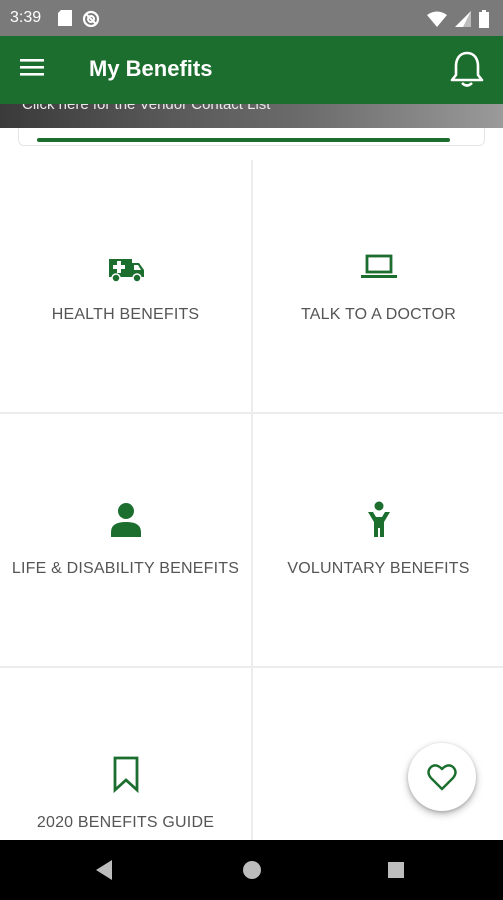 This screenshot has width=503, height=900. I want to click on back-icon, so click(104, 870).